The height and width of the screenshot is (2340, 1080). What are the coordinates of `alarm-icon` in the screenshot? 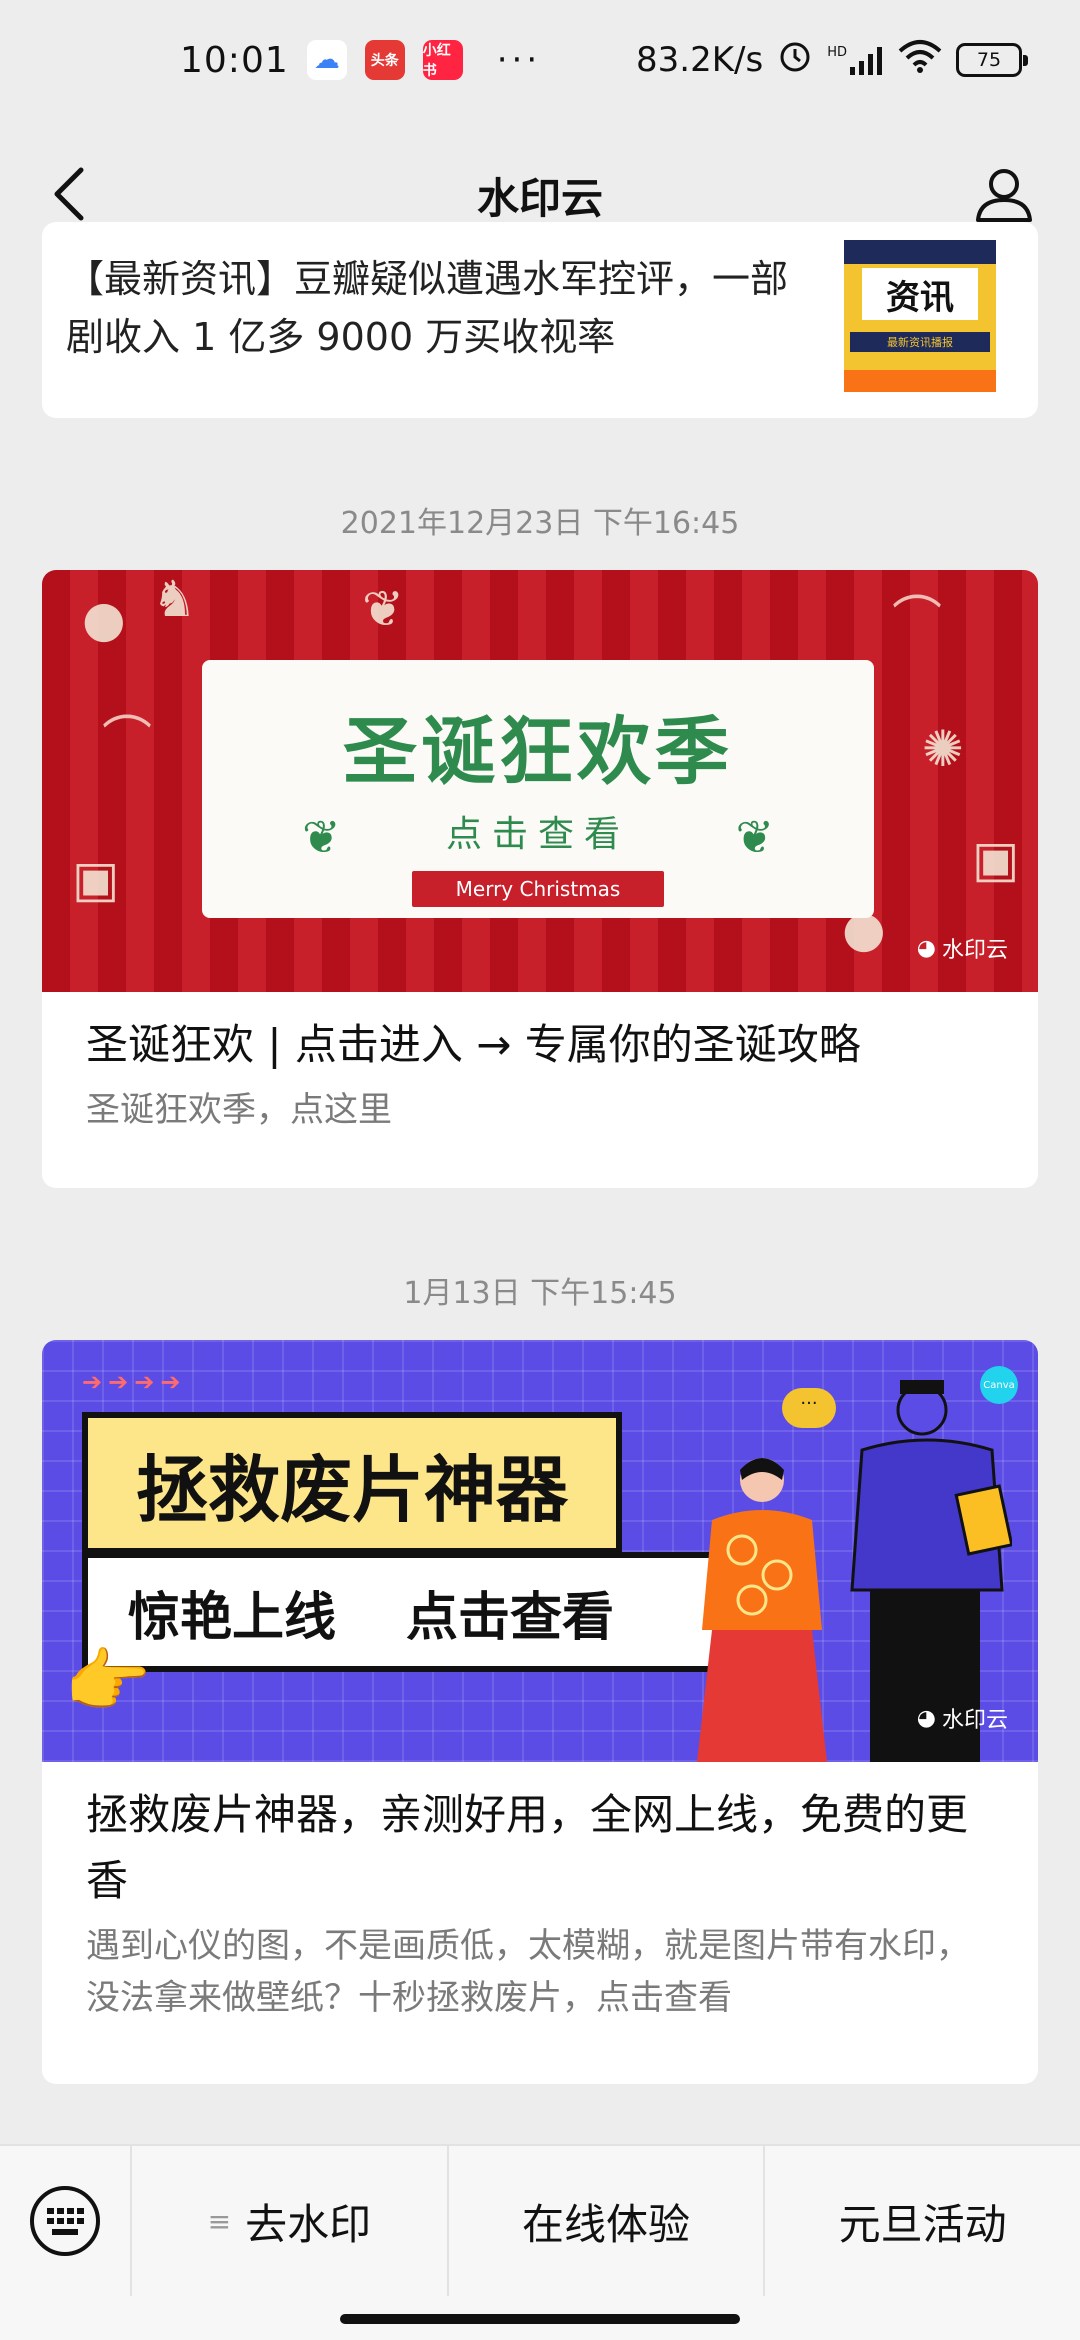 It's located at (795, 60).